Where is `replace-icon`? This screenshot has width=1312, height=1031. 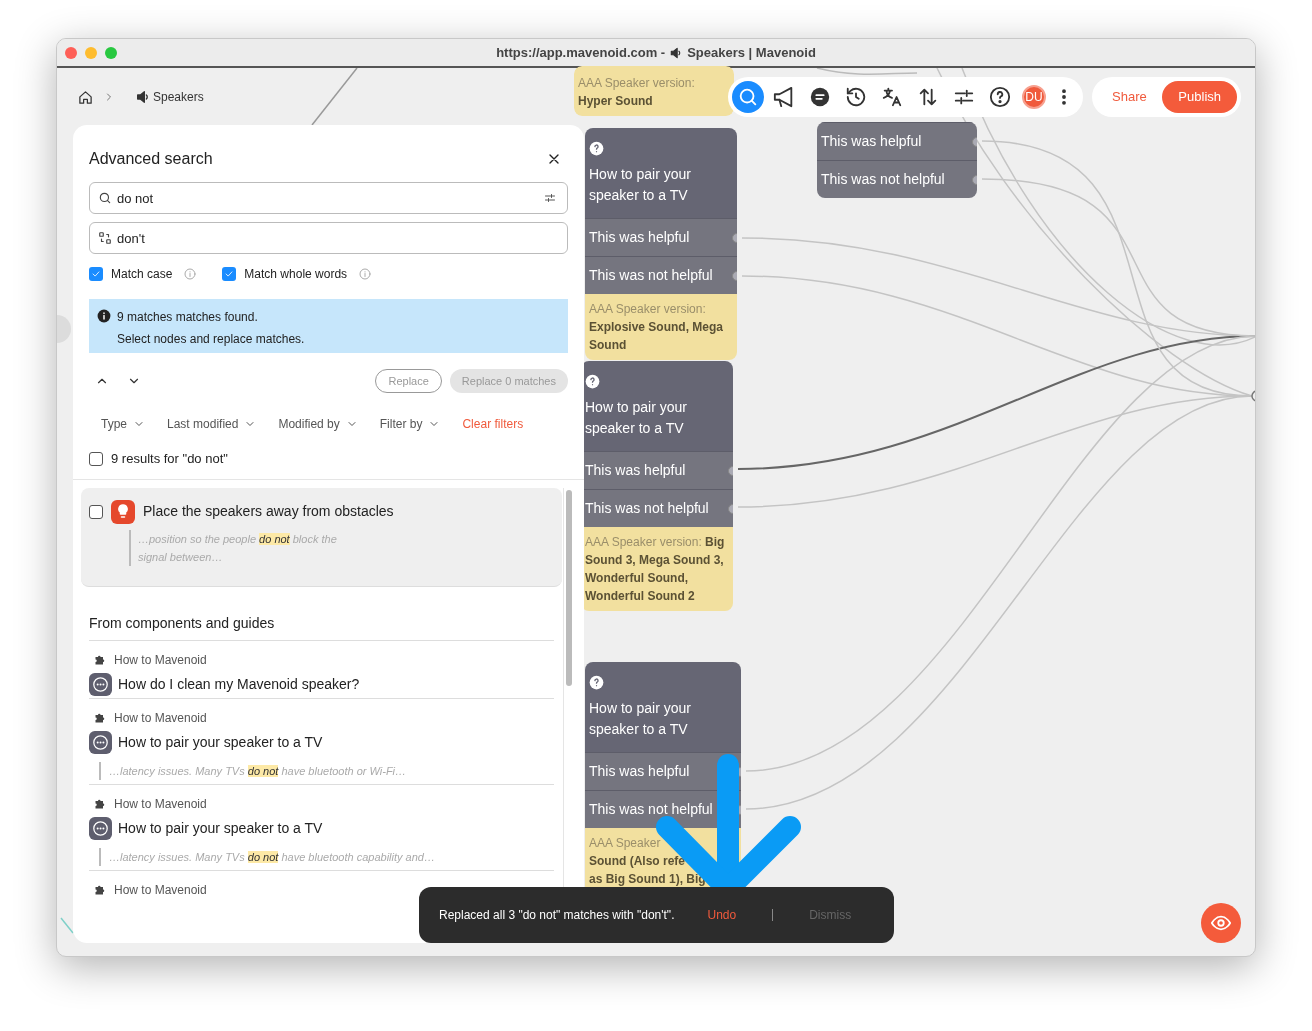 replace-icon is located at coordinates (105, 238).